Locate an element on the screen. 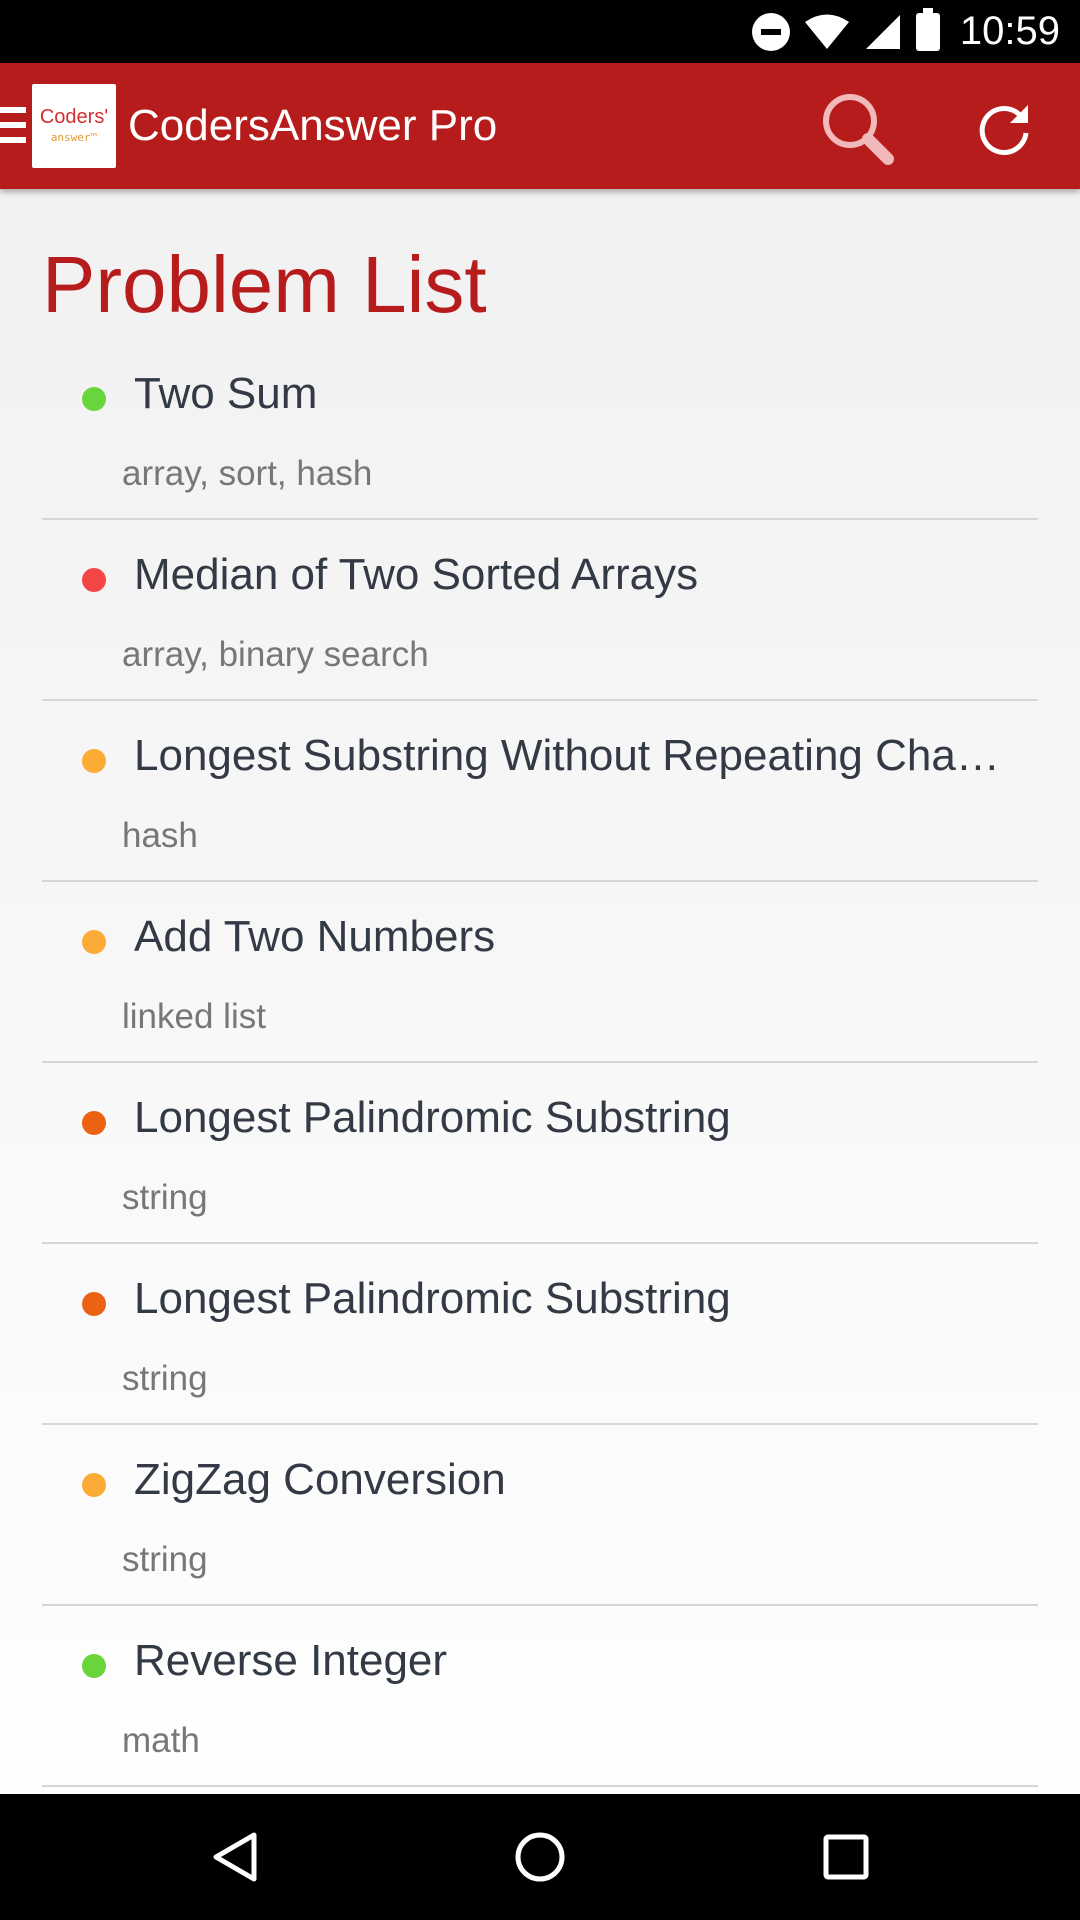 The height and width of the screenshot is (1920, 1080). problem-title: Add Two Numbers is located at coordinates (315, 936).